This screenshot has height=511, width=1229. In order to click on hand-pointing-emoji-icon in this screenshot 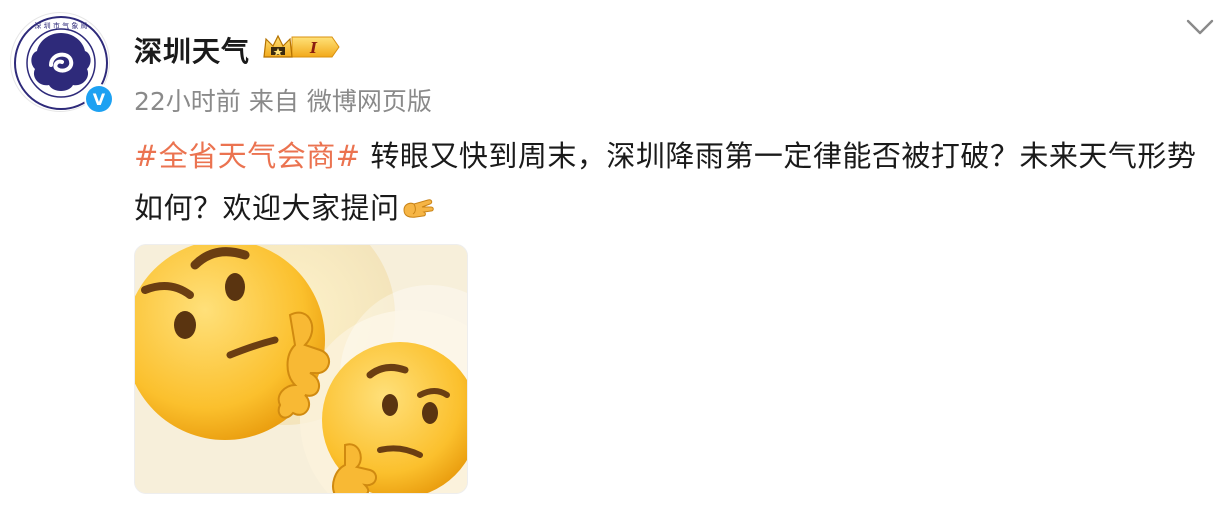, I will do `click(418, 208)`.